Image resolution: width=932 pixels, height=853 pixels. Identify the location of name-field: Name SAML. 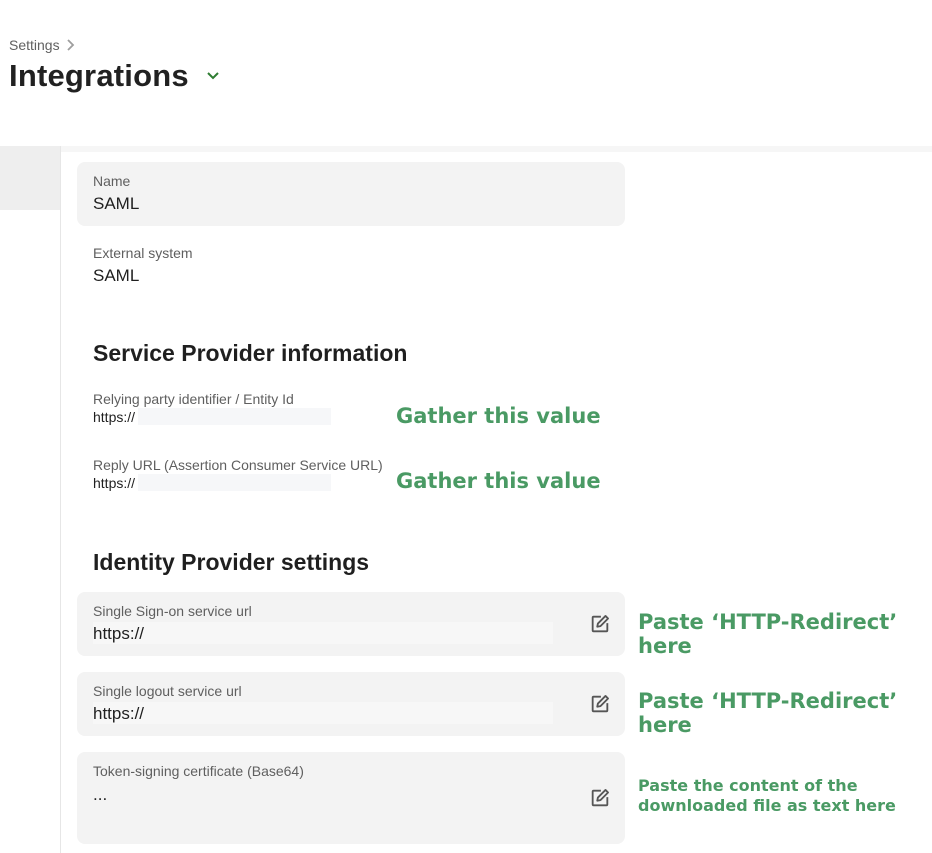
(351, 194).